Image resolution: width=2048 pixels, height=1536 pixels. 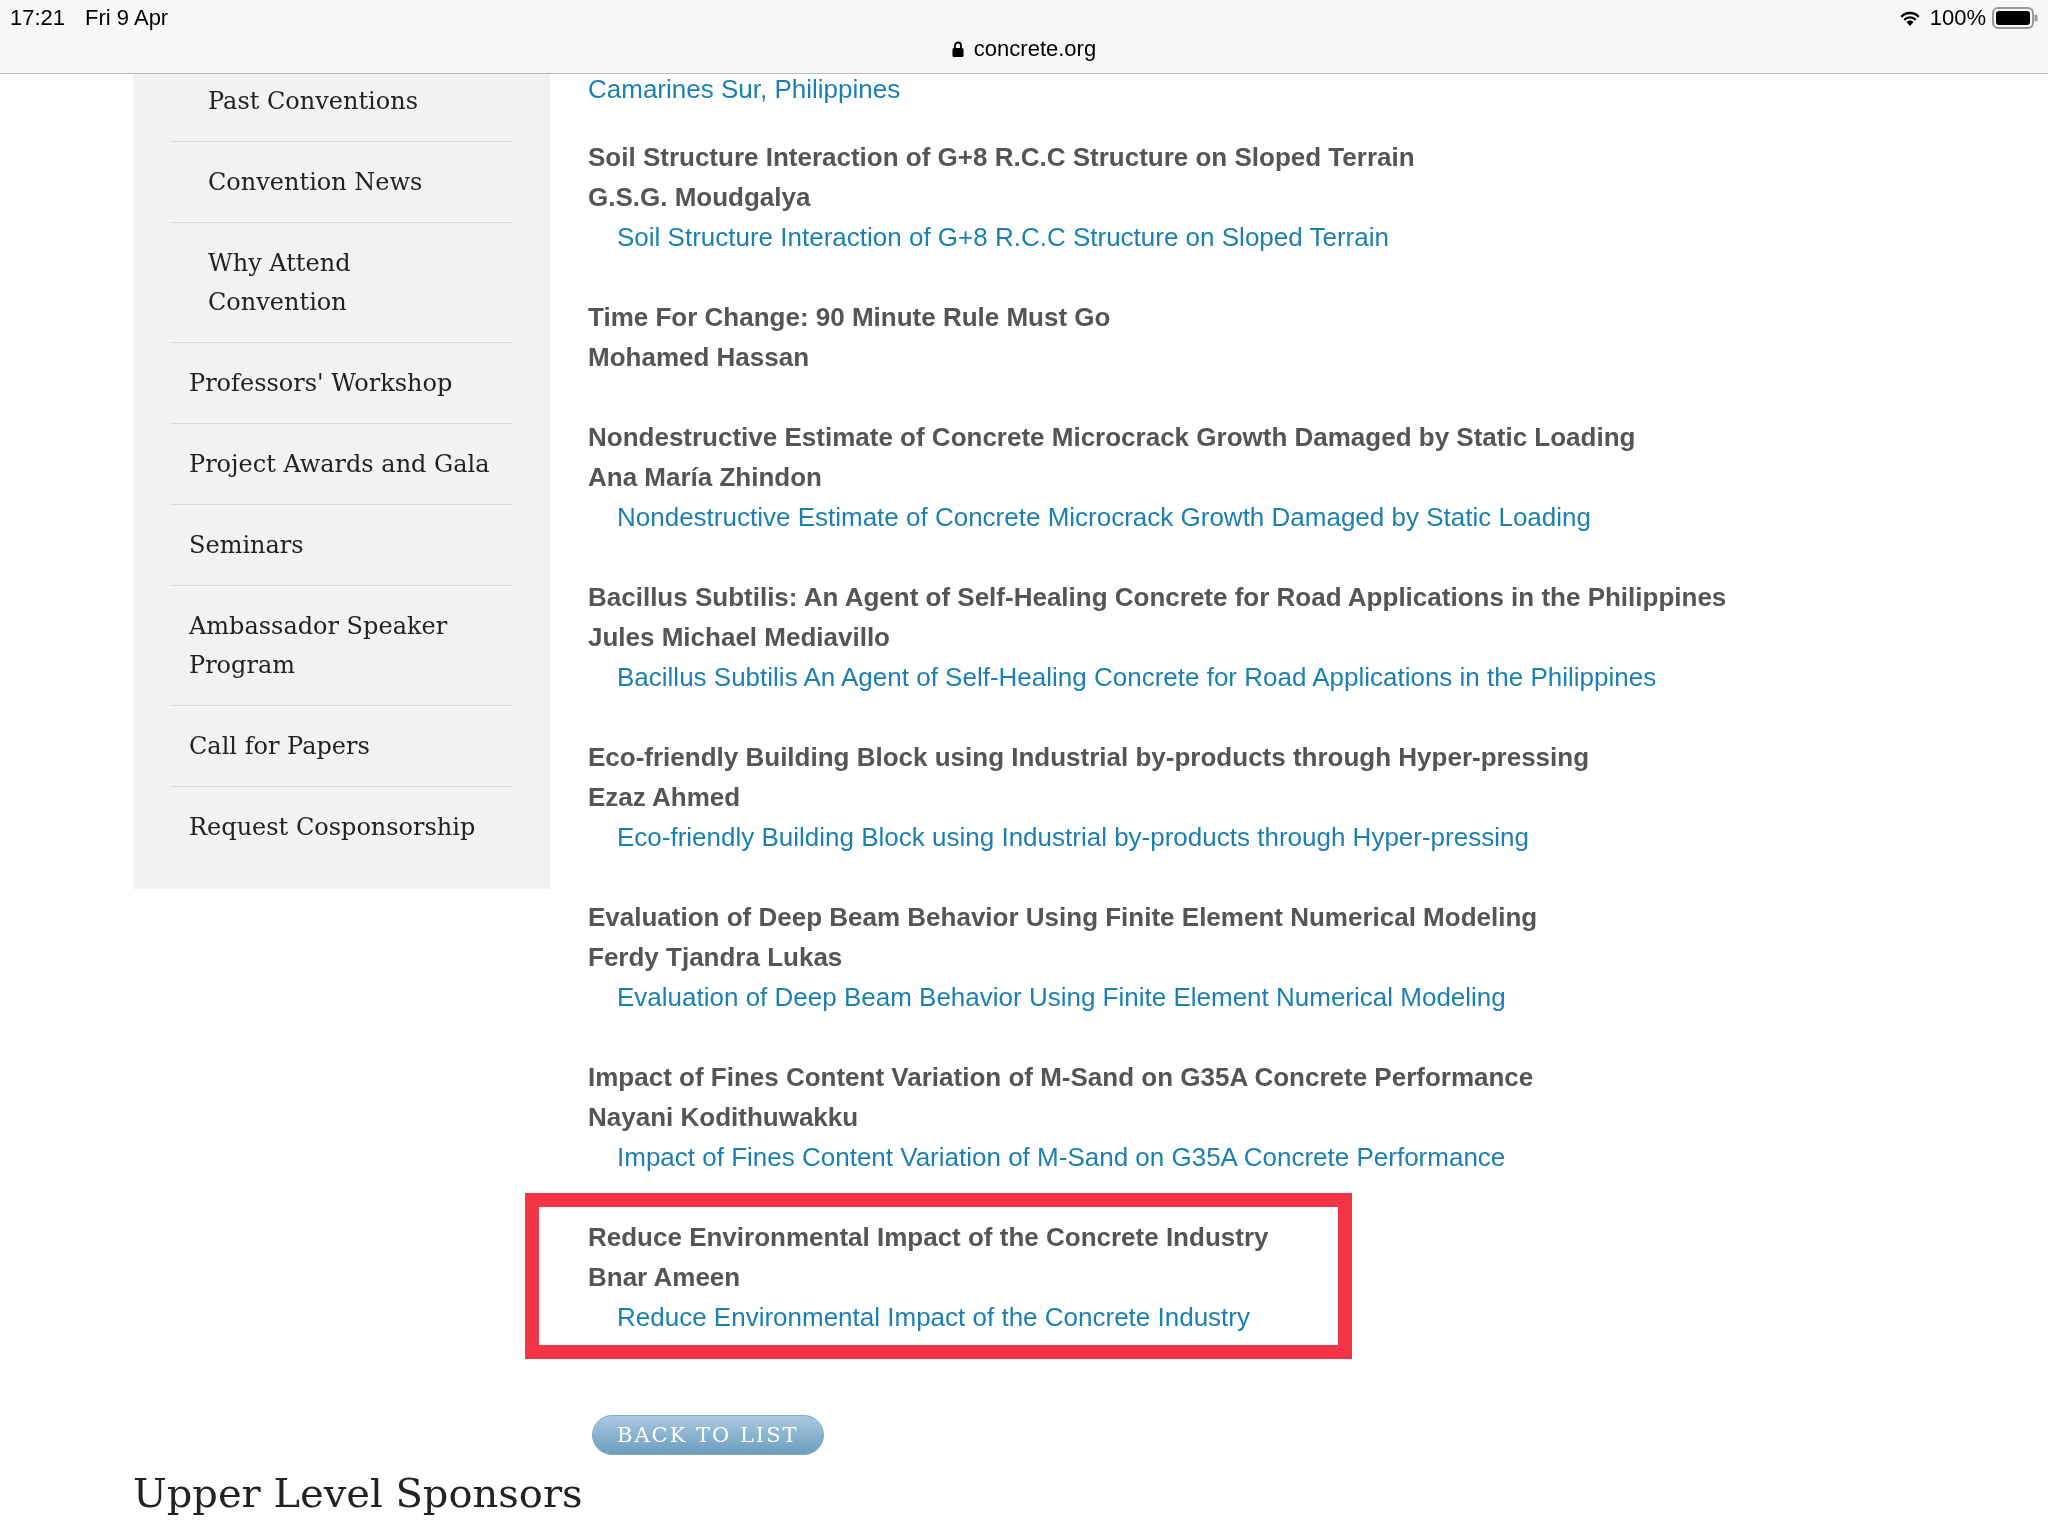 What do you see at coordinates (1089, 757) in the screenshot?
I see `paper-title: Eco-friendly Building Block using Industrial by-products through Hyper-pressing` at bounding box center [1089, 757].